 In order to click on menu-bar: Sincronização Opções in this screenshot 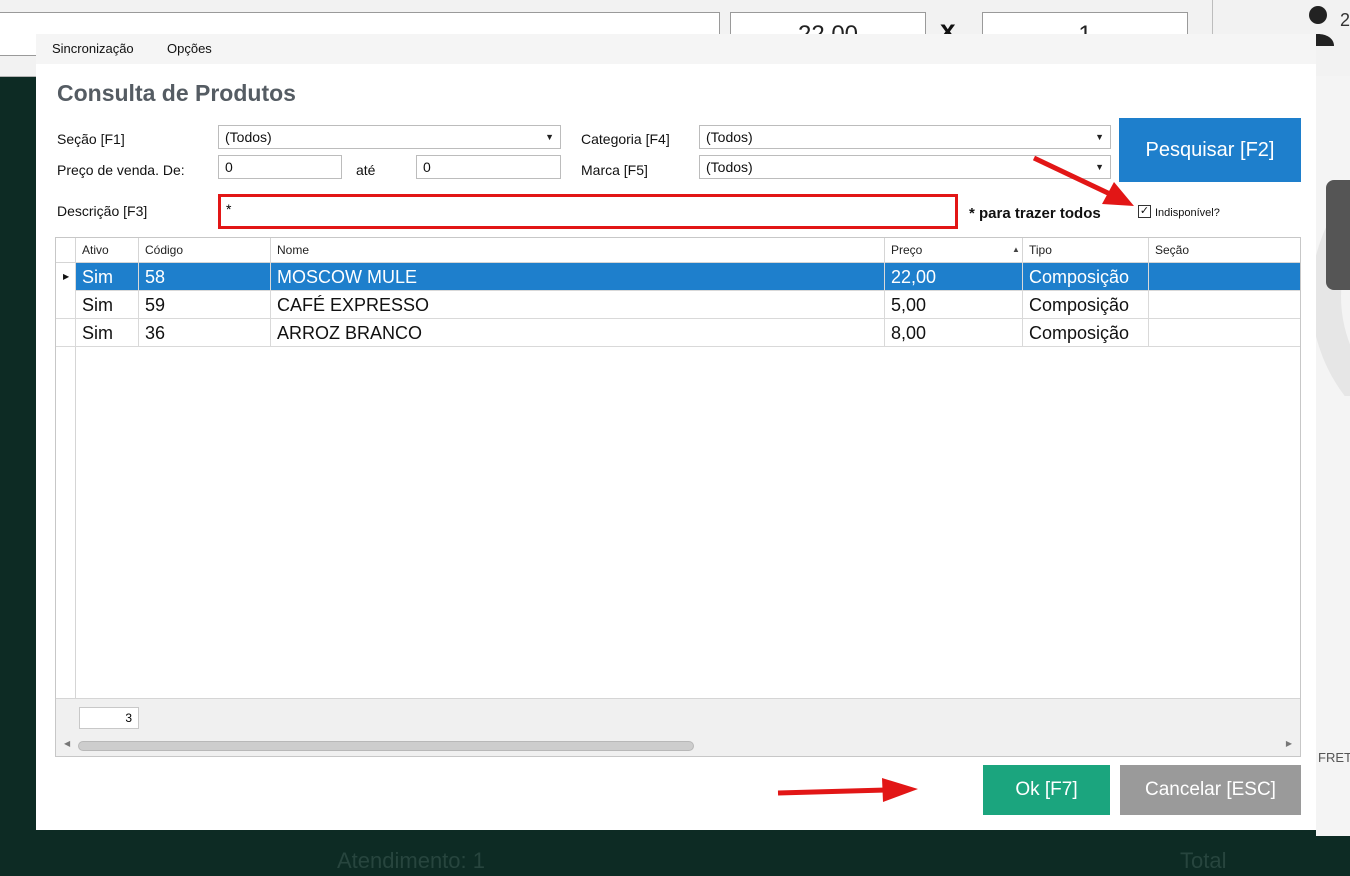, I will do `click(676, 49)`.